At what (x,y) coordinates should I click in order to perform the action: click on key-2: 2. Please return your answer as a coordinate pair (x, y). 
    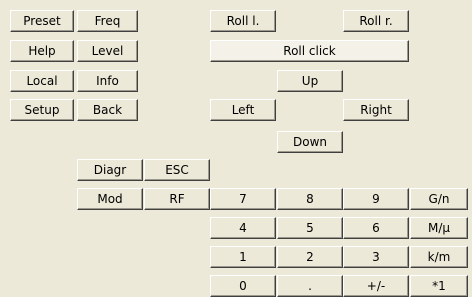
    Looking at the image, I should click on (310, 257).